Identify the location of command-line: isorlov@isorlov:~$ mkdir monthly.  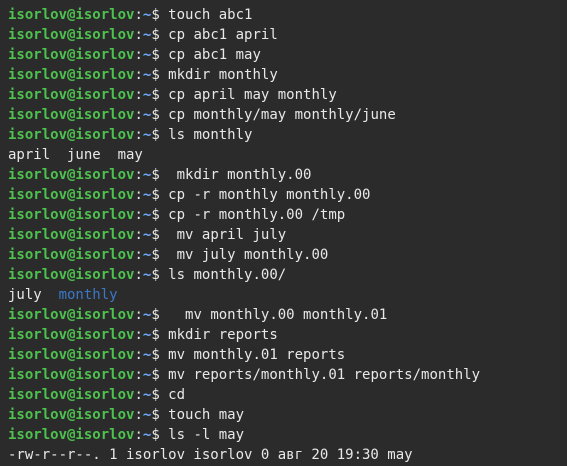
(287, 75).